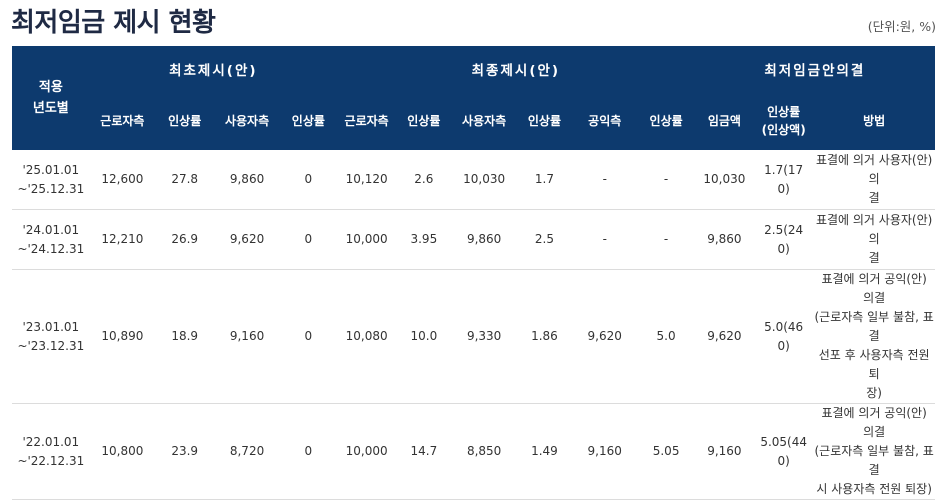 The height and width of the screenshot is (500, 946). What do you see at coordinates (515, 69) in the screenshot?
I see `group-header-final: 최종제시(안)` at bounding box center [515, 69].